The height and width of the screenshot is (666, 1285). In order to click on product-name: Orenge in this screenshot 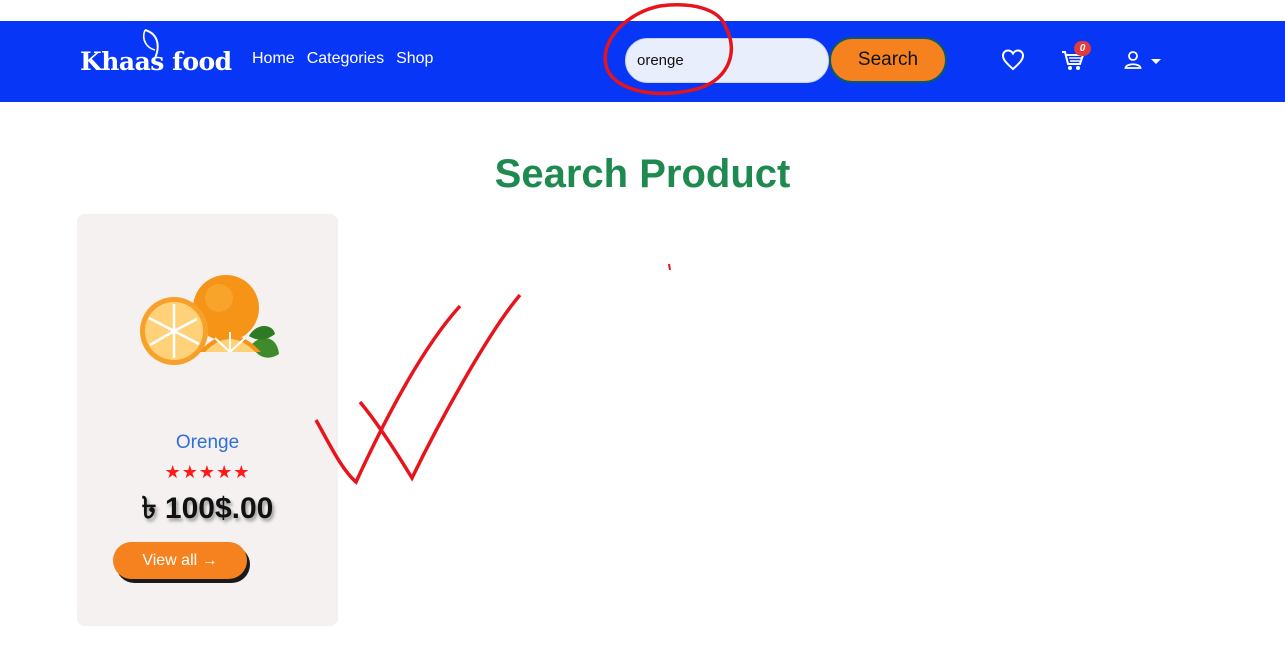, I will do `click(207, 443)`.